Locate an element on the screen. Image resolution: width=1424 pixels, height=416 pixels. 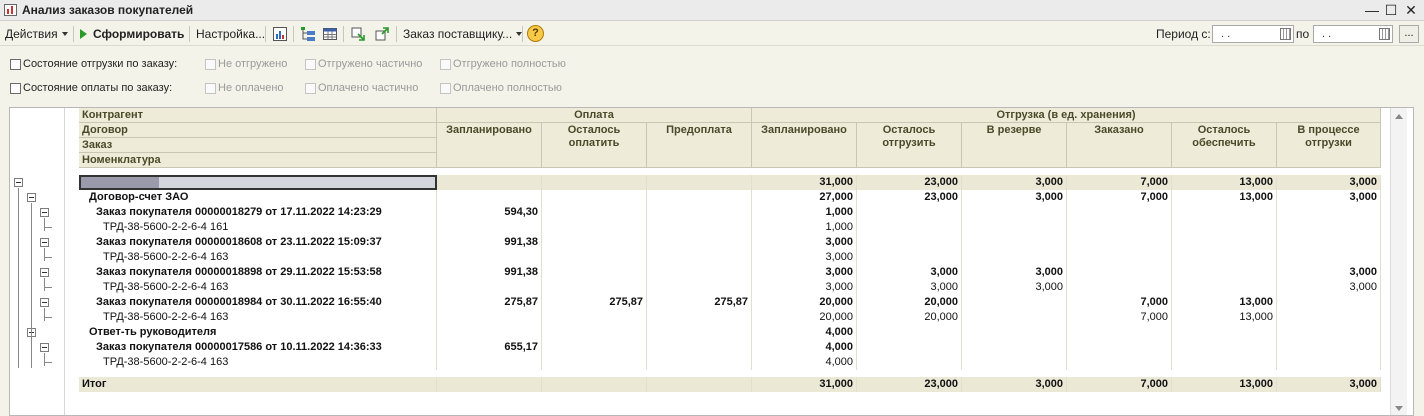
tree-structure-icon is located at coordinates (308, 34).